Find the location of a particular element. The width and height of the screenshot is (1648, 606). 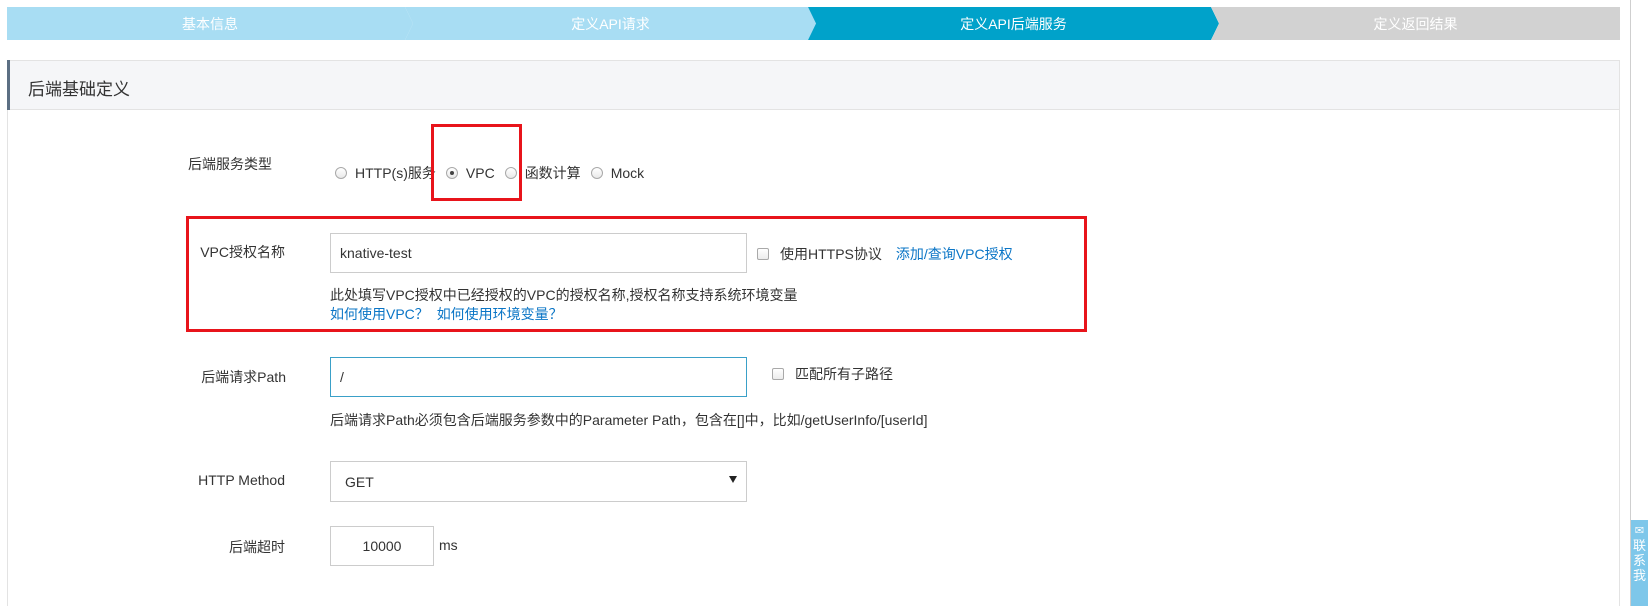

radio-vpc: VPC is located at coordinates (470, 173).